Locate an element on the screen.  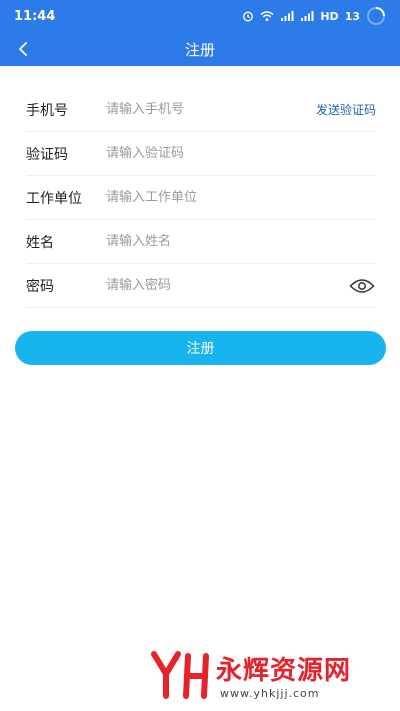
watermark-text: 永辉资源网 is located at coordinates (284, 671).